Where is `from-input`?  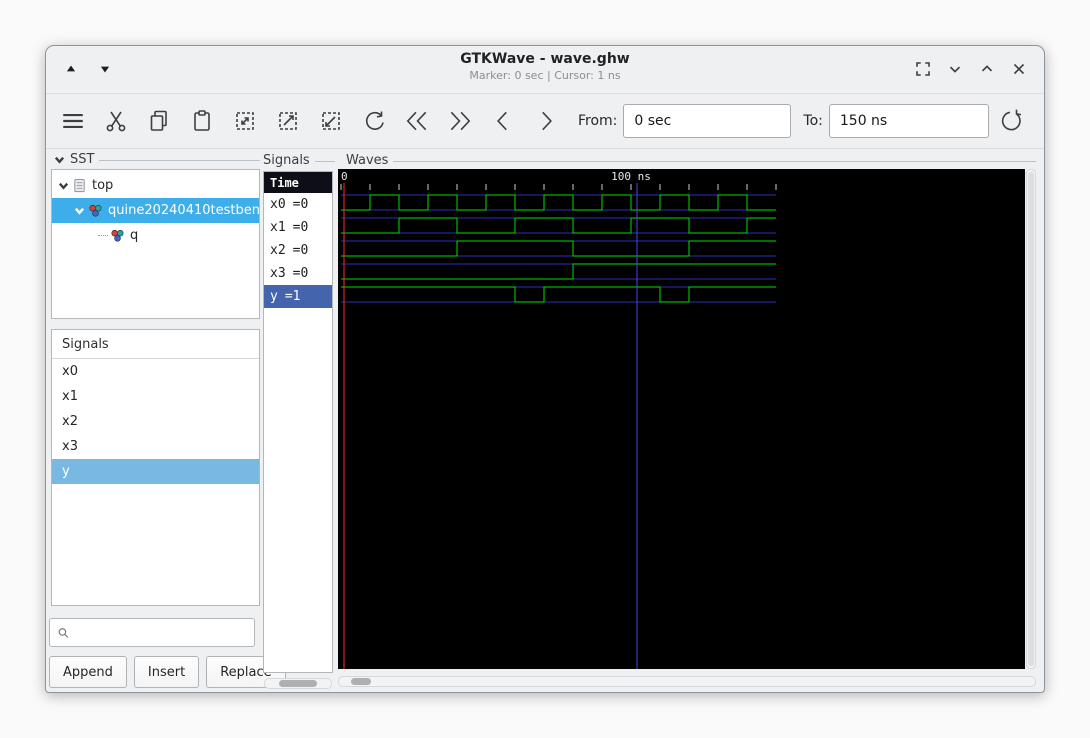
from-input is located at coordinates (707, 120).